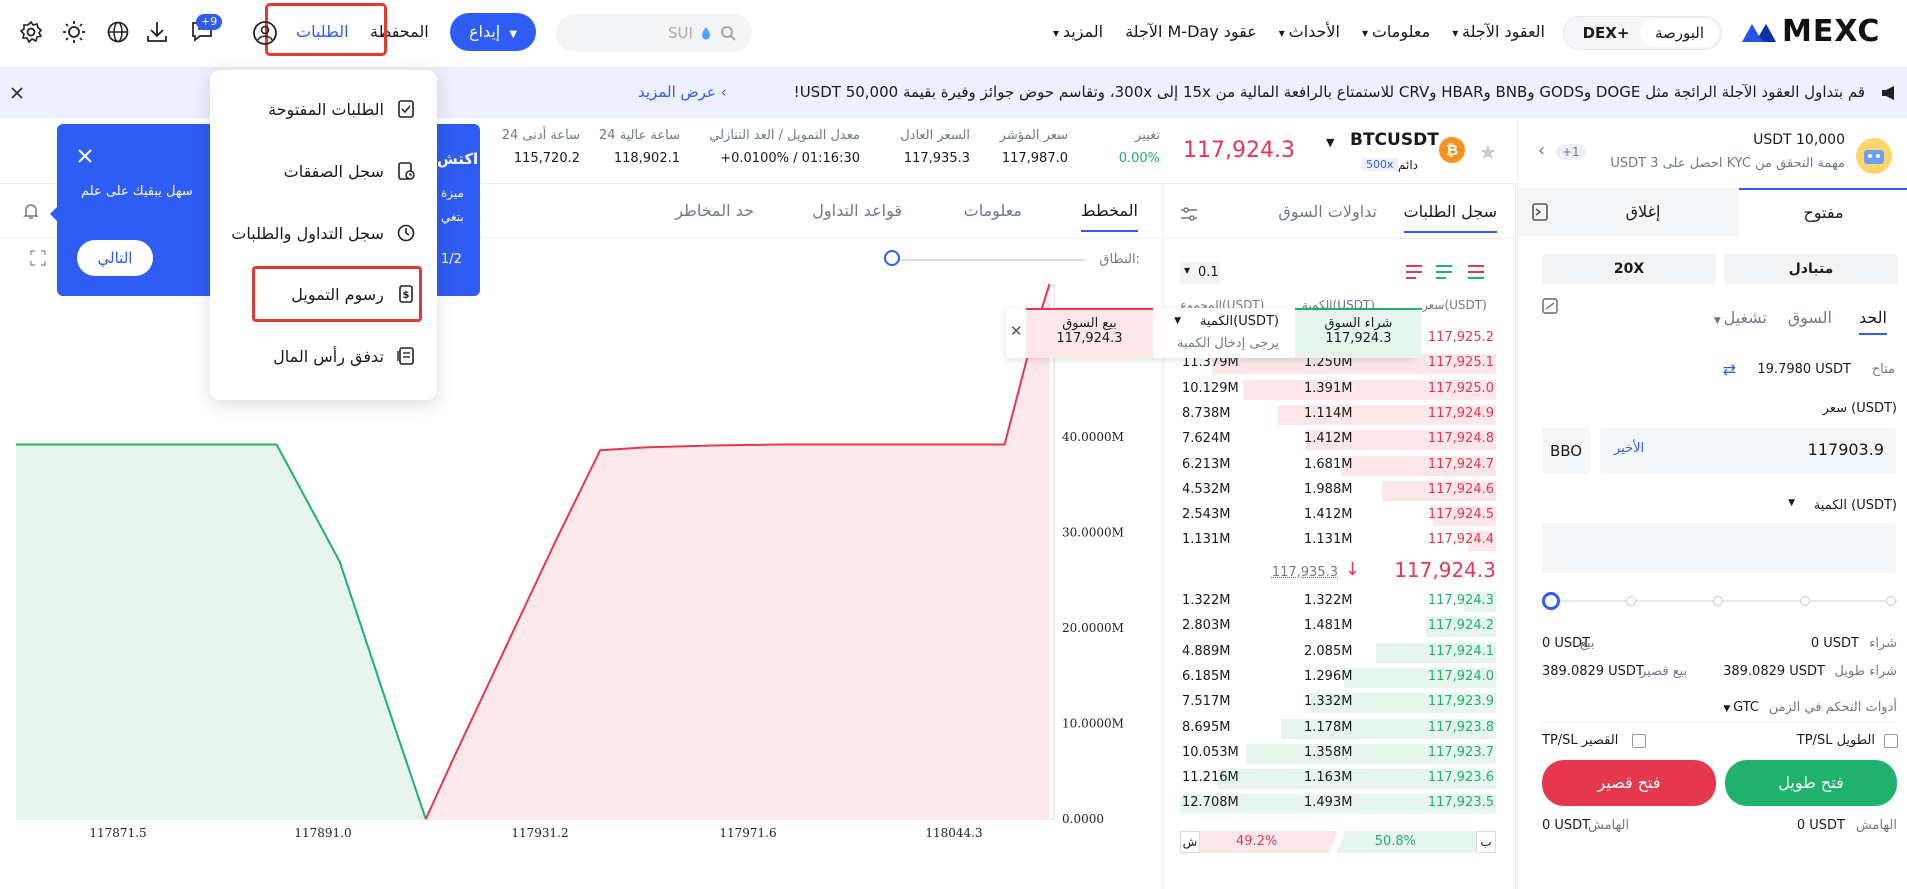 This screenshot has height=889, width=1907. Describe the element at coordinates (115, 258) in the screenshot. I see `tour-next-button: التالي` at that location.